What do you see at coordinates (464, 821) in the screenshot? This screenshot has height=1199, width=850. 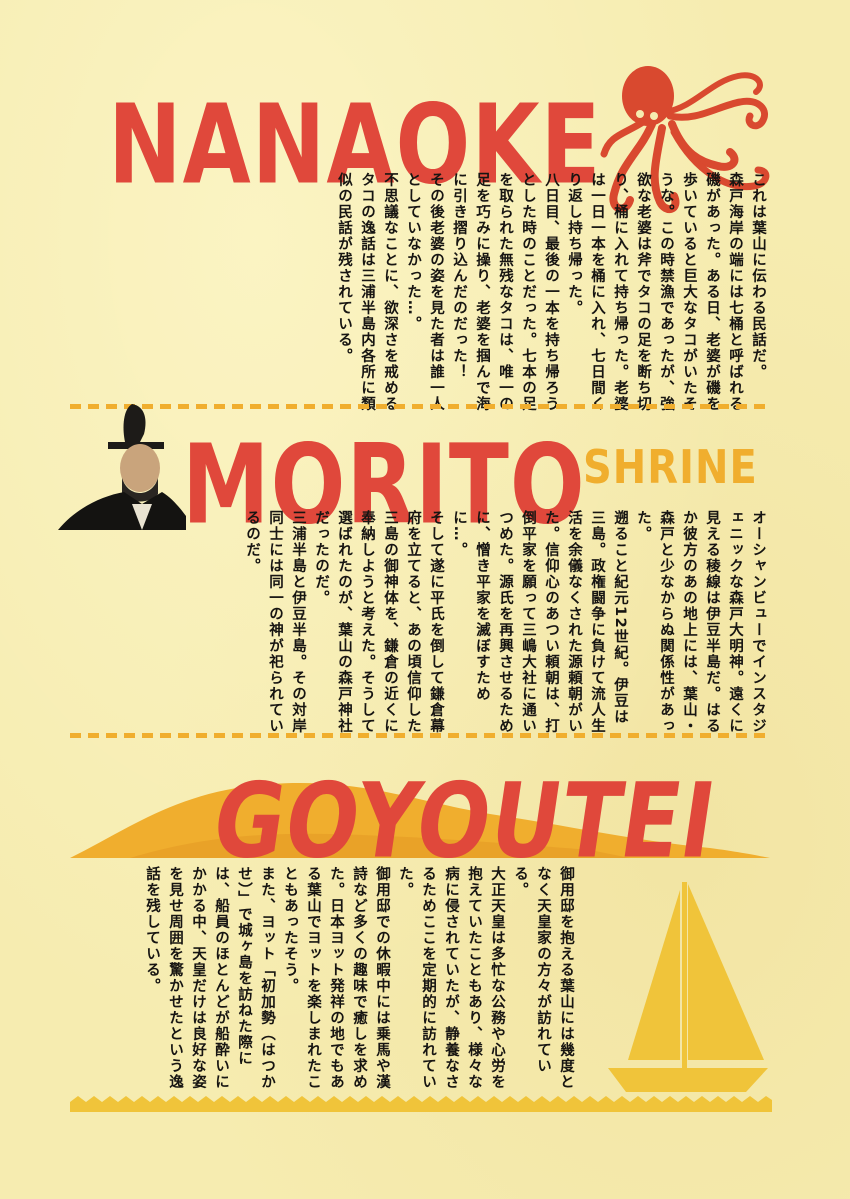 I see `goyoutei-title: GOYOUTEI` at bounding box center [464, 821].